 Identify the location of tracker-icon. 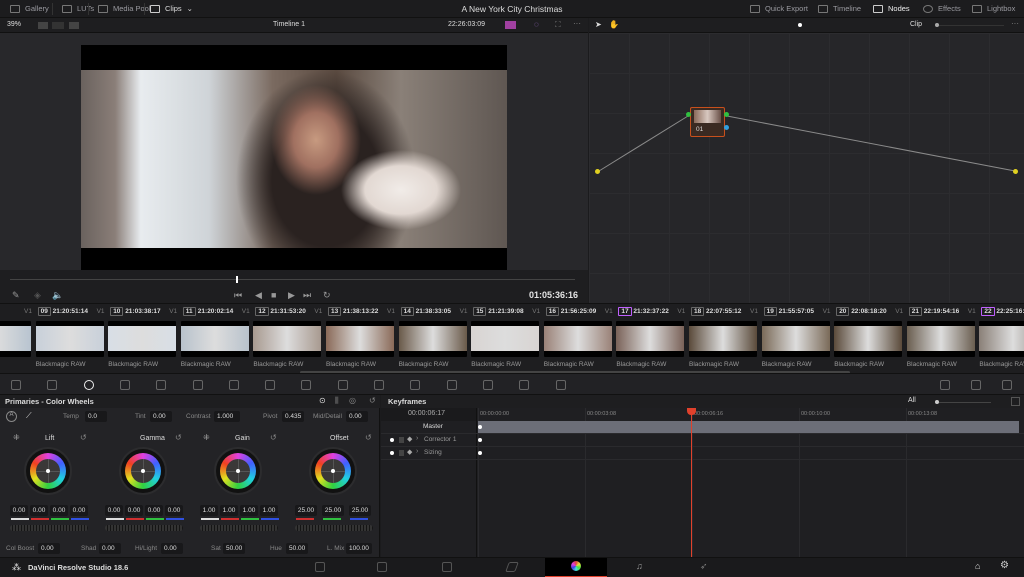
(379, 385).